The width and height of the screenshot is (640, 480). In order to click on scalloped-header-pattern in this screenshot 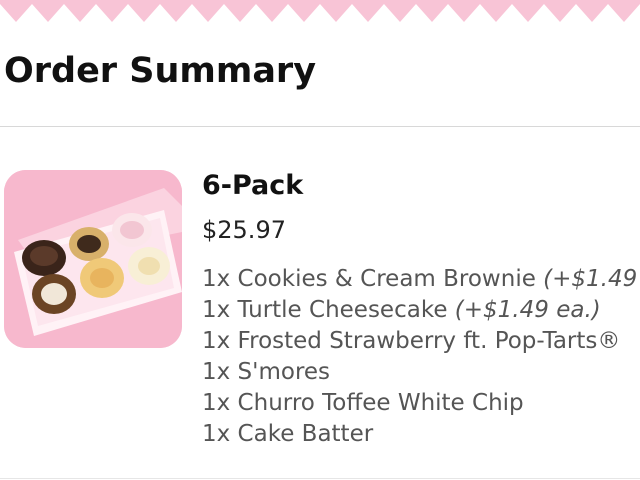, I will do `click(320, 11)`.